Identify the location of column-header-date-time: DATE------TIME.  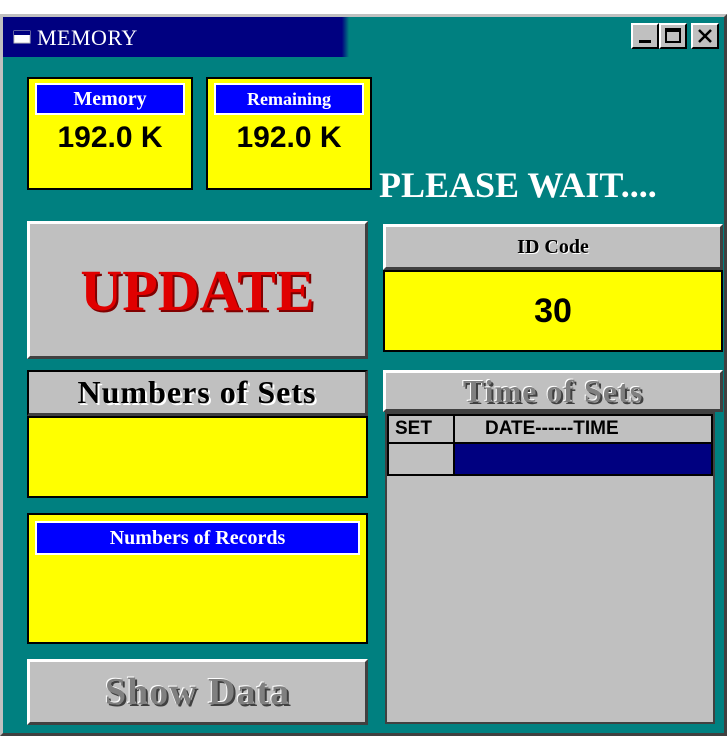
(583, 429).